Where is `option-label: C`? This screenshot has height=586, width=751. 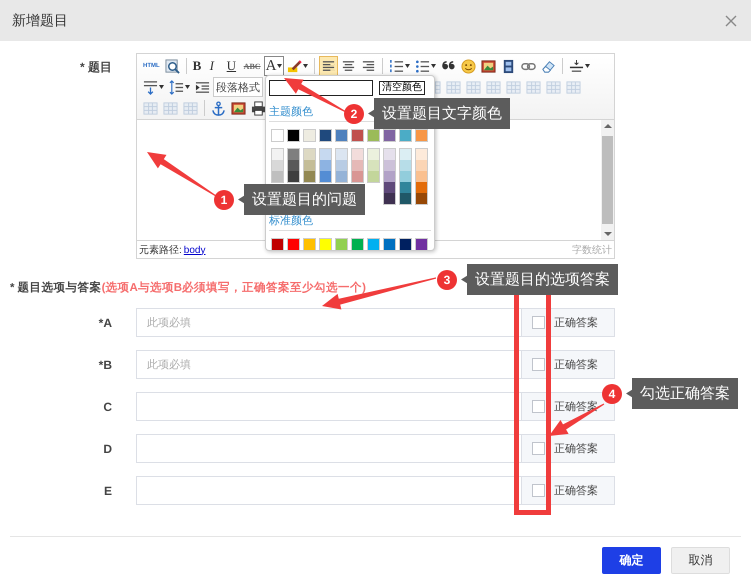 option-label: C is located at coordinates (107, 407).